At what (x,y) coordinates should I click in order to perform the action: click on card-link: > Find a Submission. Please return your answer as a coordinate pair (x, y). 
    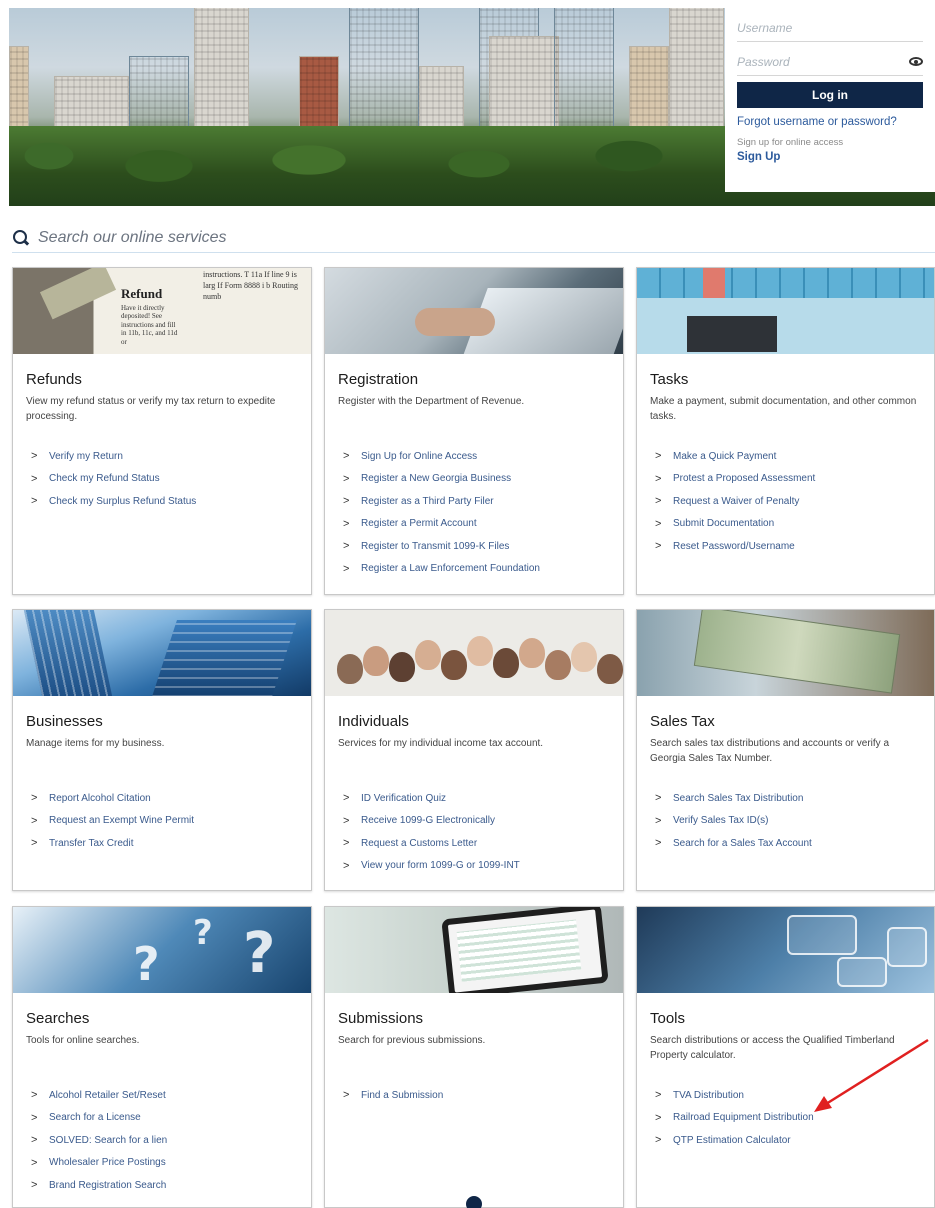
    Looking at the image, I should click on (483, 1095).